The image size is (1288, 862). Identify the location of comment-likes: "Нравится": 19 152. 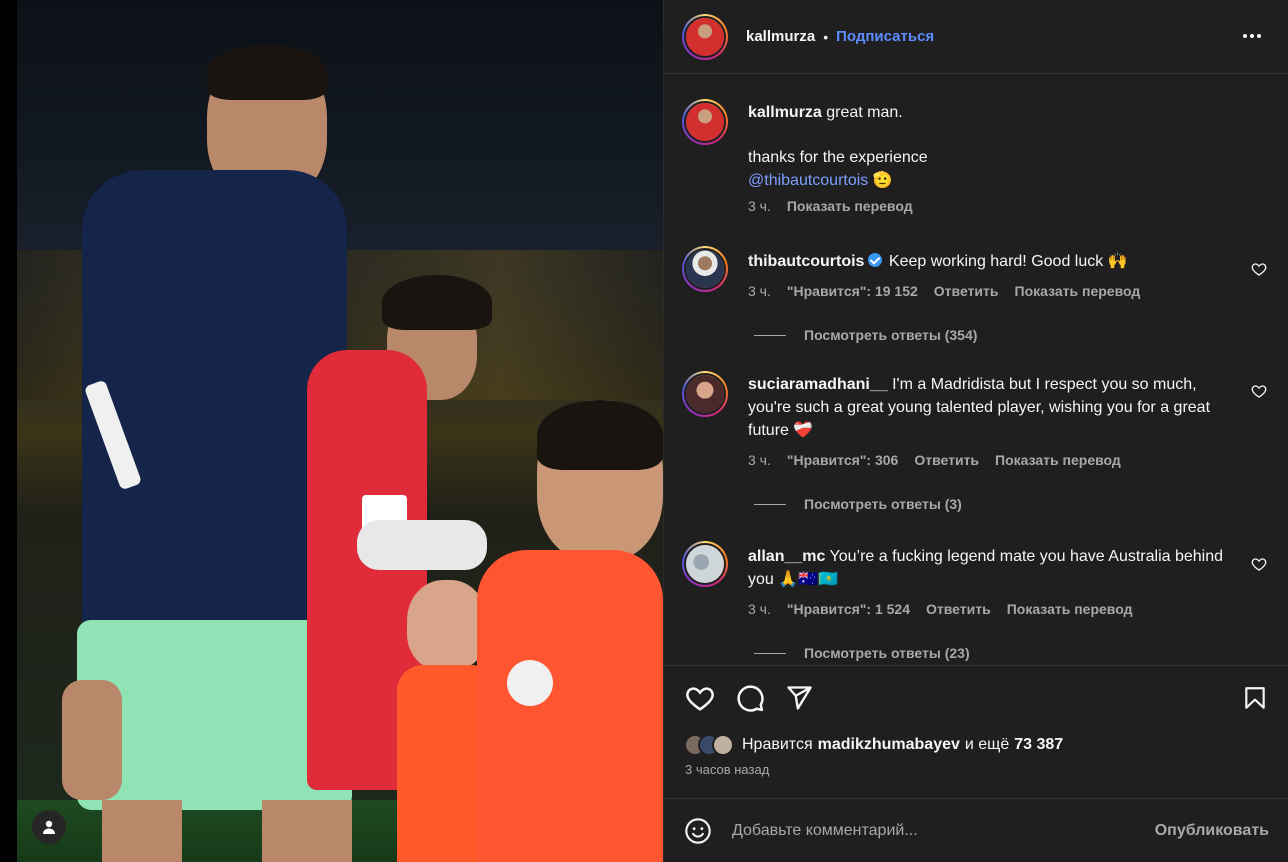
(852, 291).